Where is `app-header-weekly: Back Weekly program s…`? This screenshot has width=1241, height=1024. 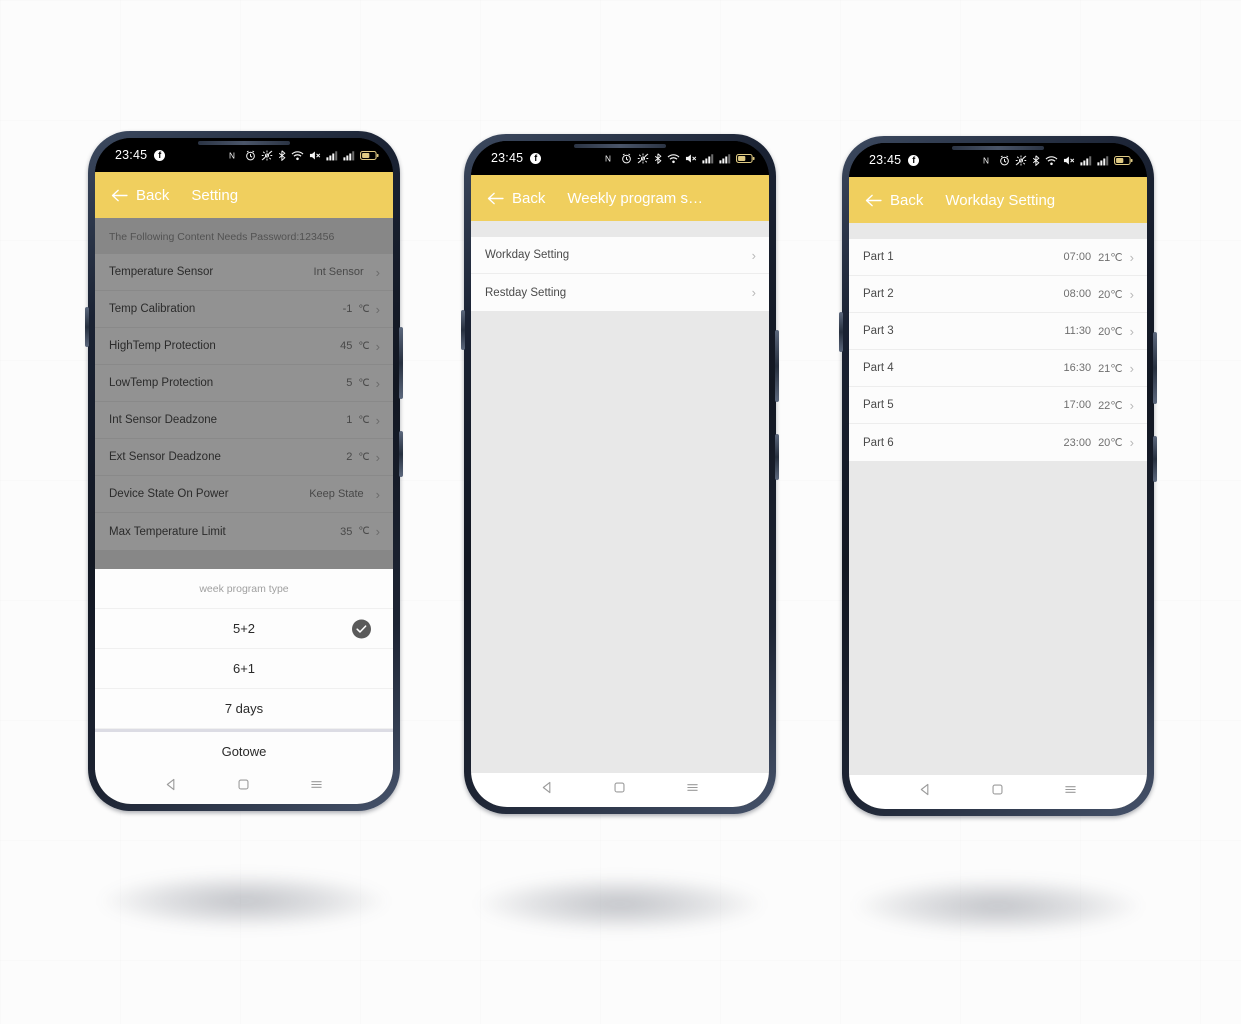 app-header-weekly: Back Weekly program s… is located at coordinates (620, 198).